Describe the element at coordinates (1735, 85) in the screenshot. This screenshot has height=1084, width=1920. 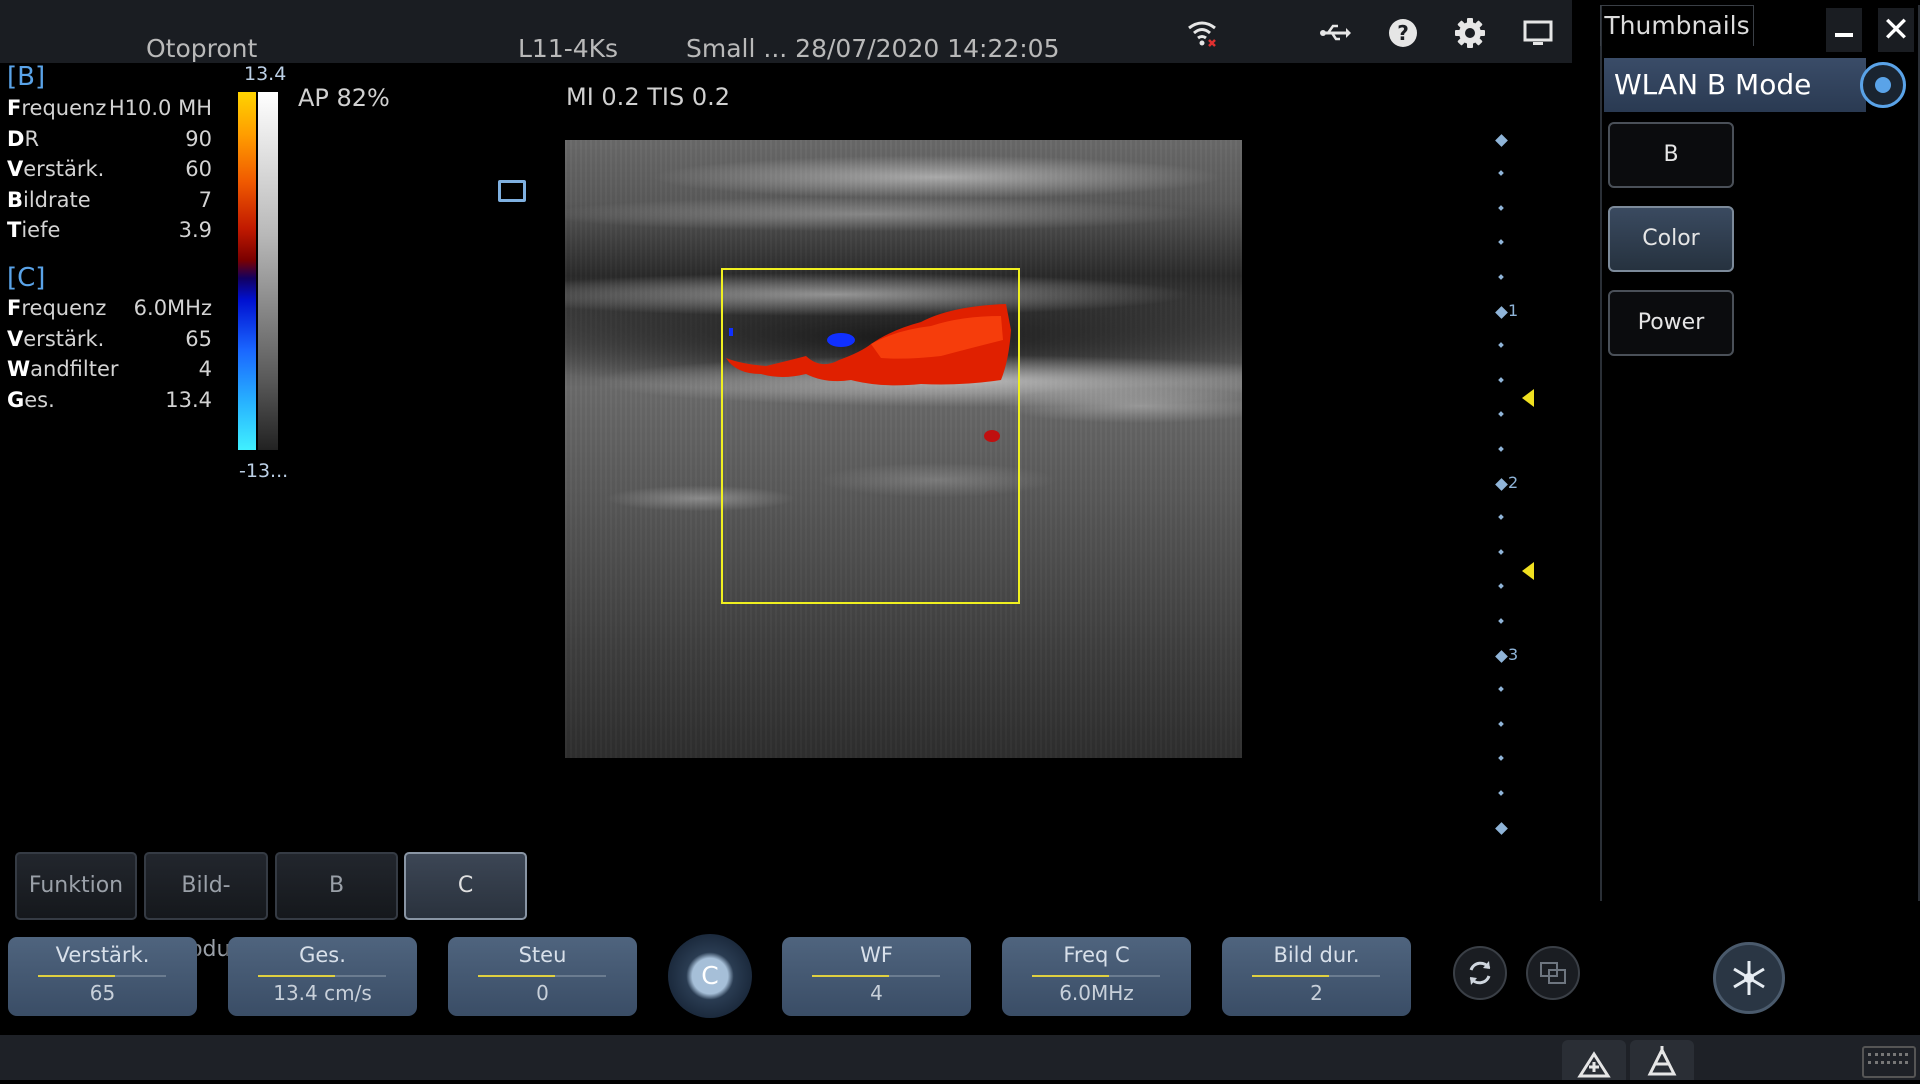
I see `wlan-mode-title: WLAN B Mode` at that location.